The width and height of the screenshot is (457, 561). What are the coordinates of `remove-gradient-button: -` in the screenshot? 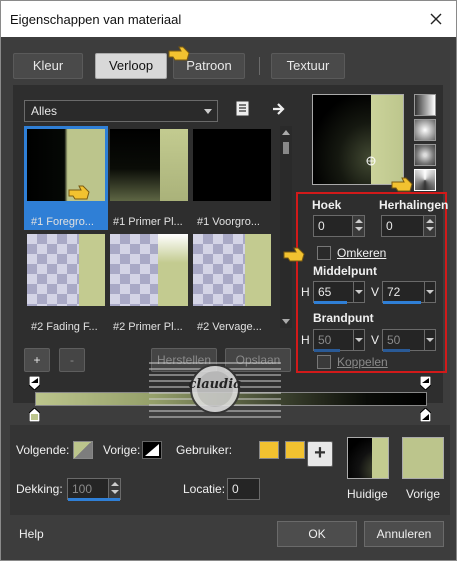 It's located at (72, 360).